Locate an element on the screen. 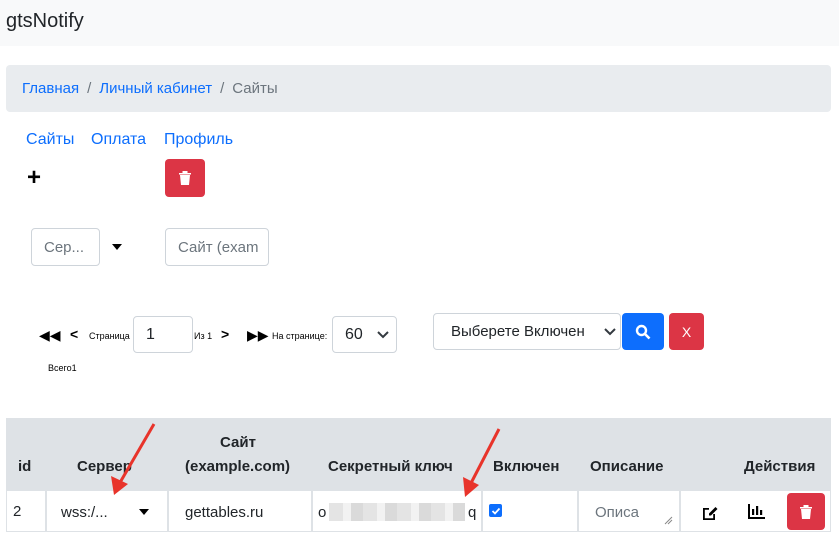 The height and width of the screenshot is (548, 839). chart-icon is located at coordinates (757, 511).